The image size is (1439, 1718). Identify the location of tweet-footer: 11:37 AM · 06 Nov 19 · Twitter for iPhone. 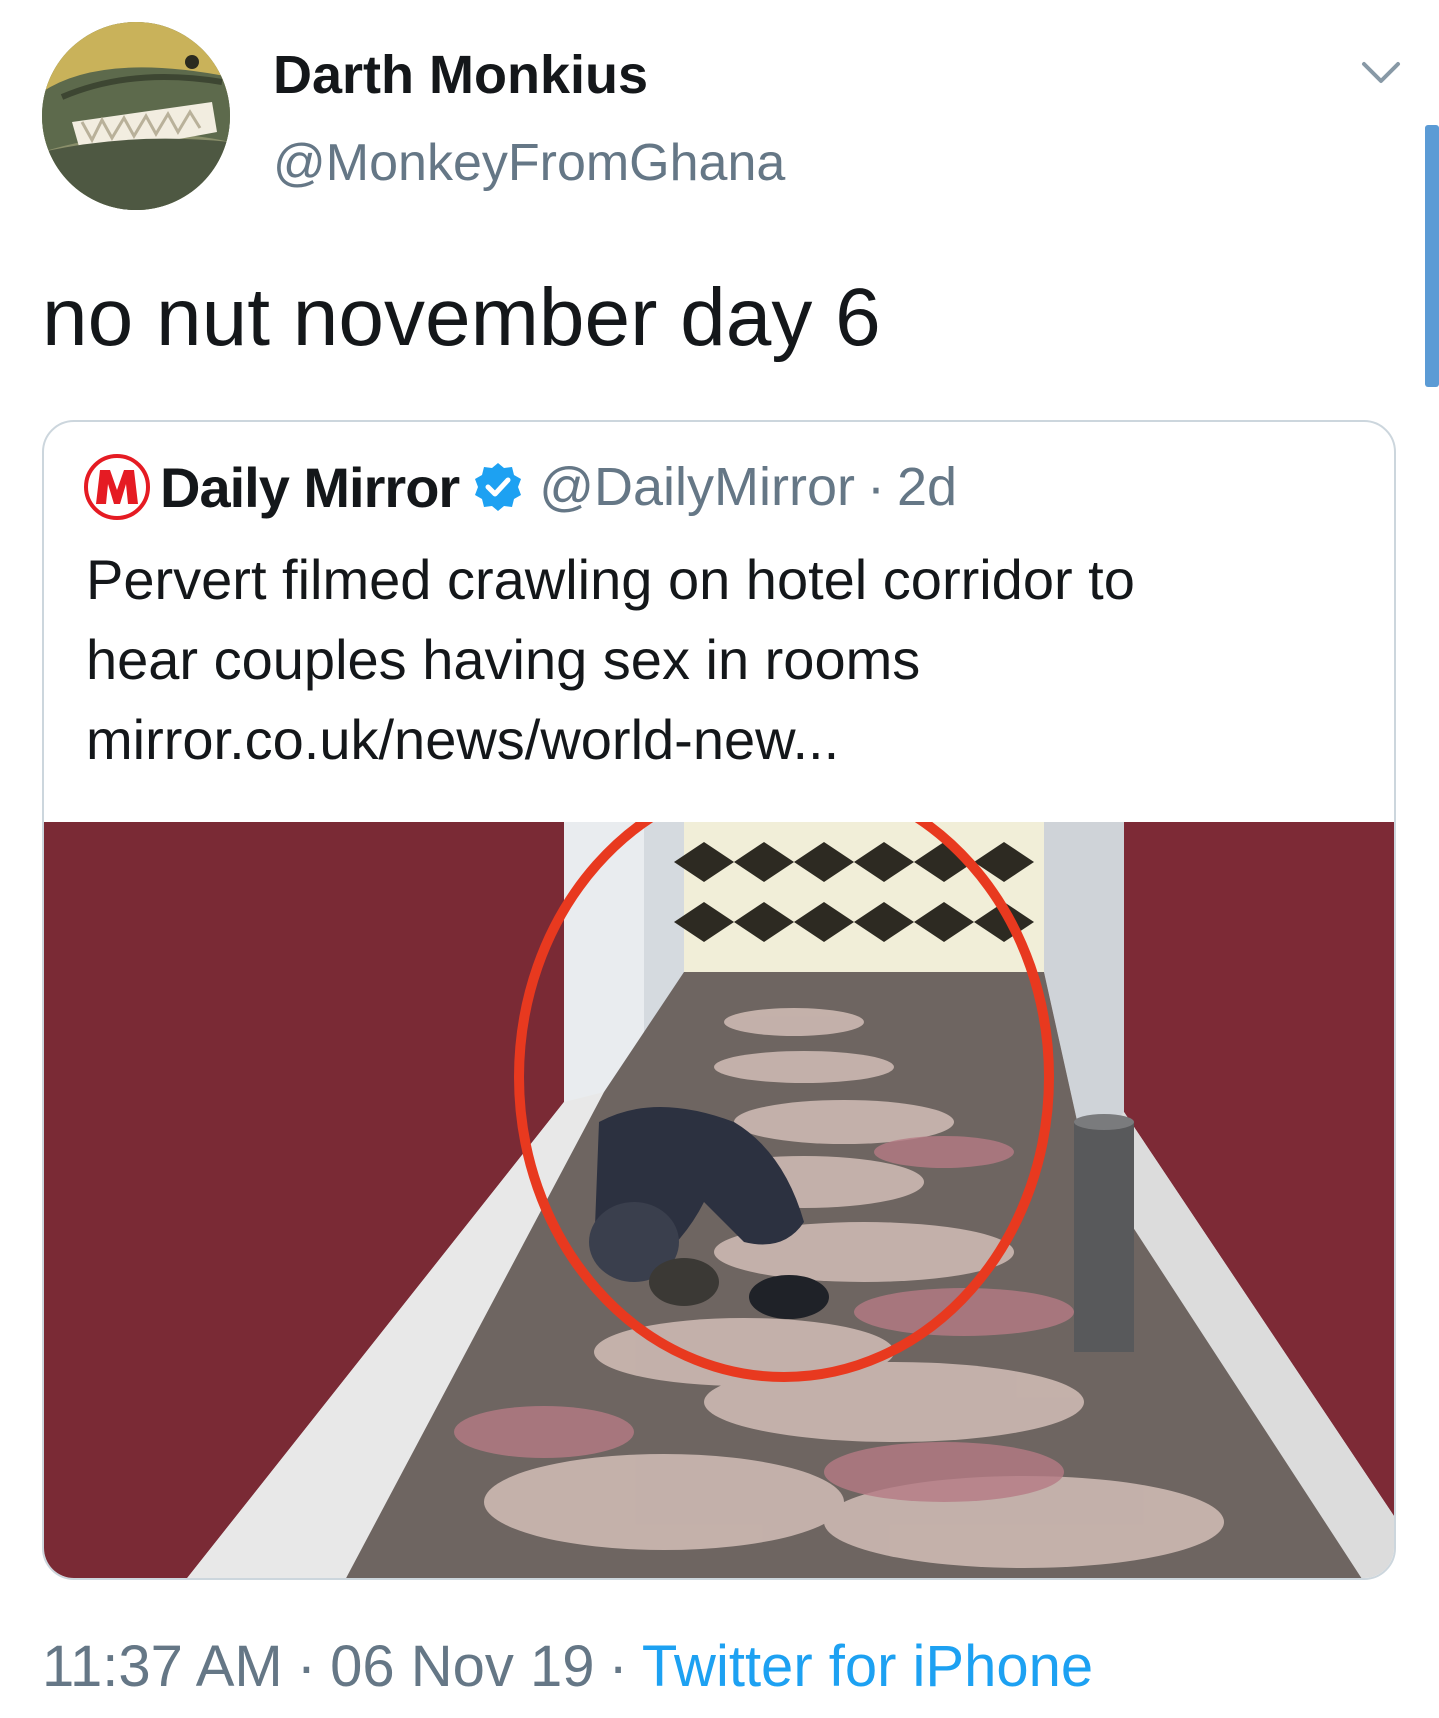
(567, 1667).